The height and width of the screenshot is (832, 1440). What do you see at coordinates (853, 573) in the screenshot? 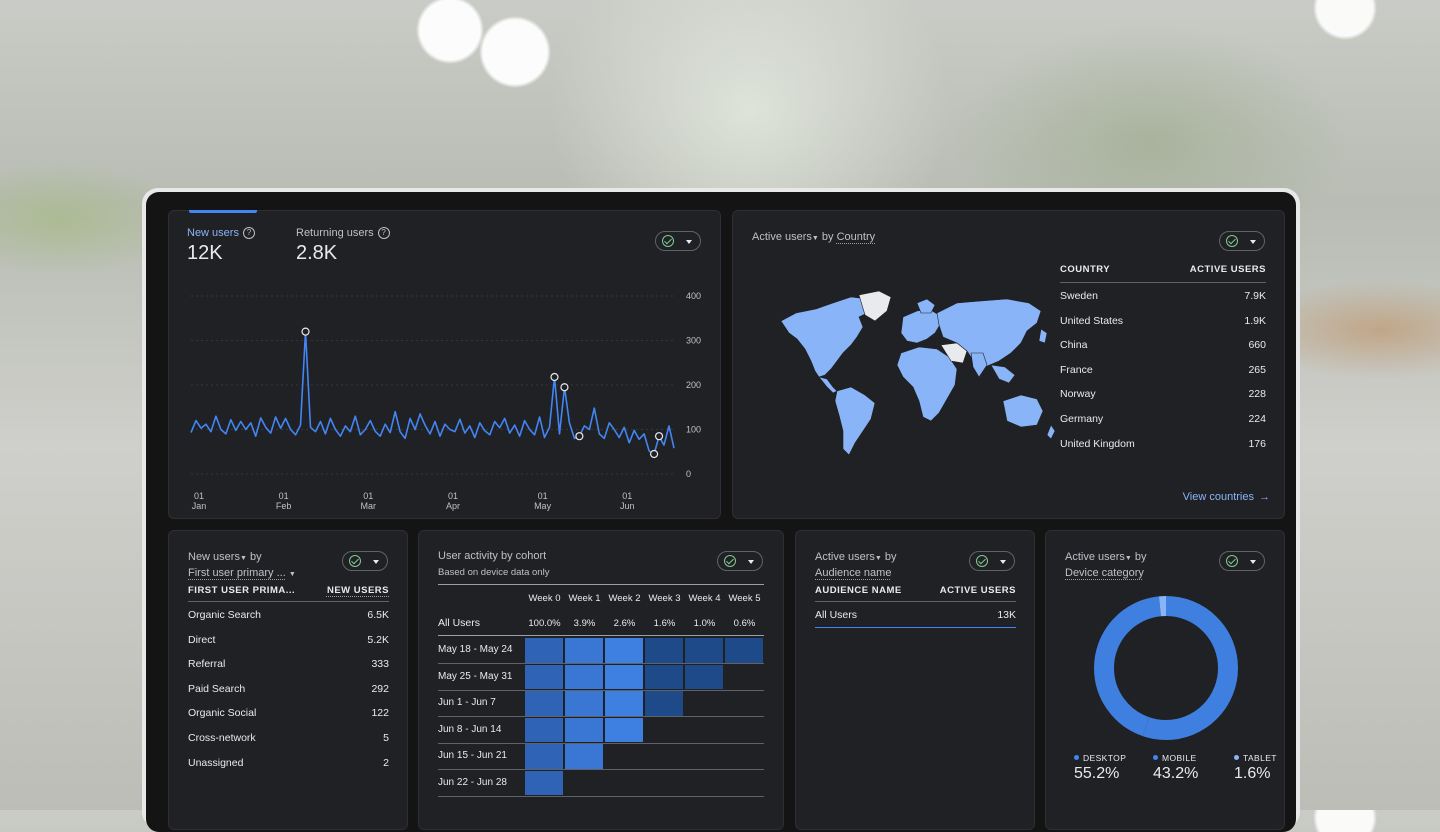
I see `title-dimension: Audience name` at bounding box center [853, 573].